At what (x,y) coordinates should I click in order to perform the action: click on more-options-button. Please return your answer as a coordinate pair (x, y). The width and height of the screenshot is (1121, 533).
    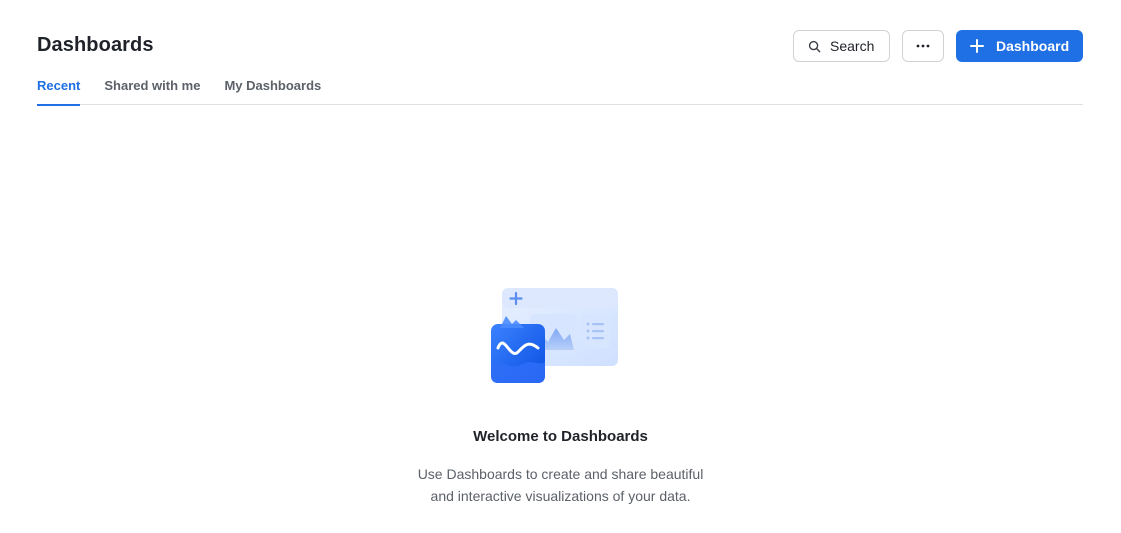
    Looking at the image, I should click on (923, 46).